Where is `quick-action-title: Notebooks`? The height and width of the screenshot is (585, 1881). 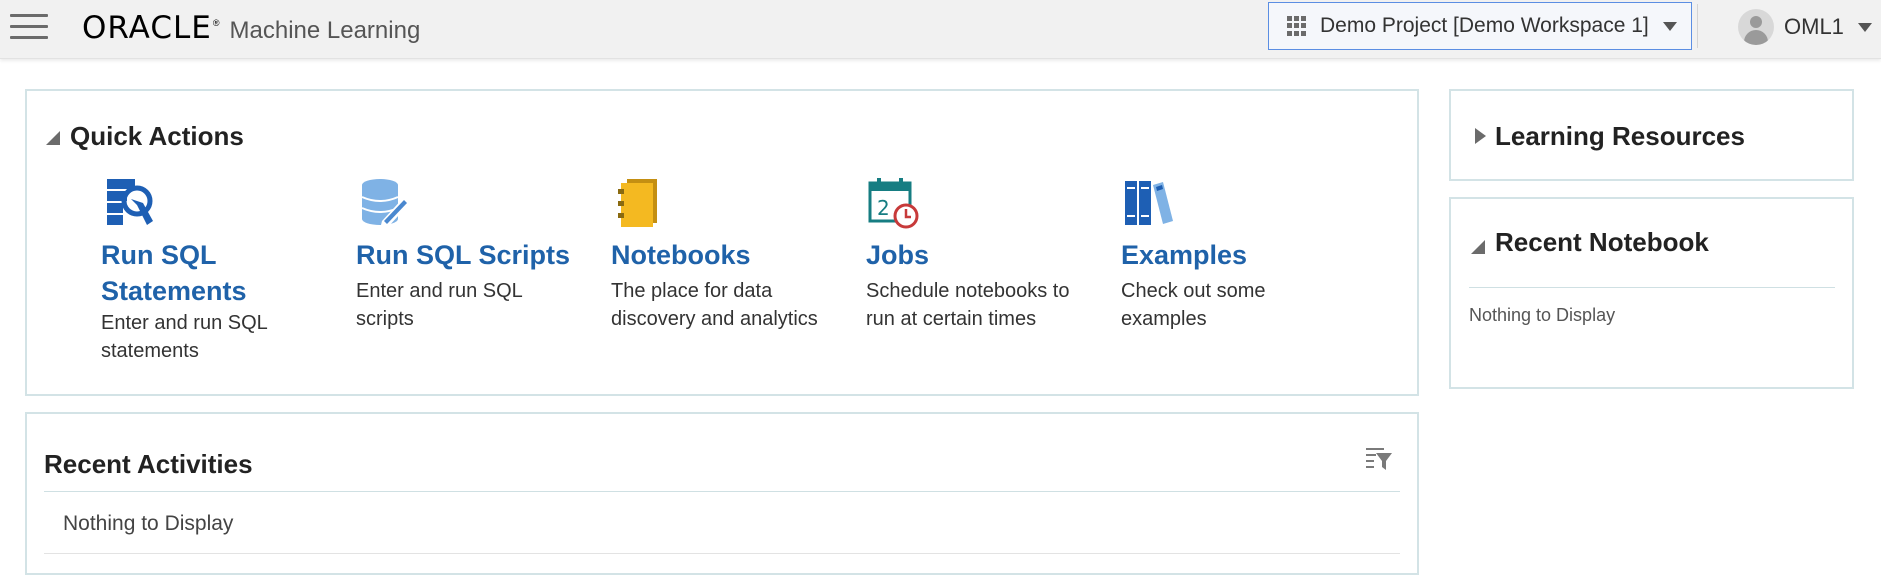
quick-action-title: Notebooks is located at coordinates (681, 255).